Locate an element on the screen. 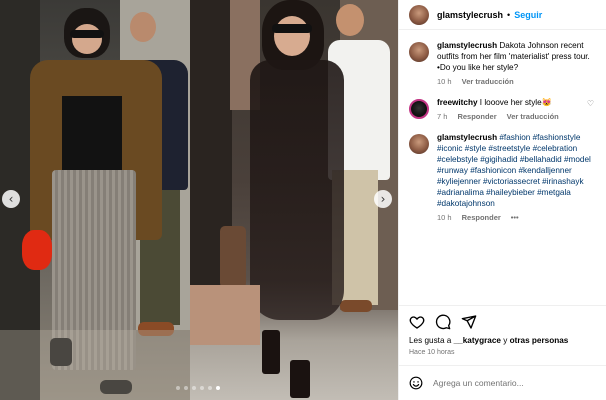 Image resolution: width=606 pixels, height=400 pixels. comment-bubble-icon is located at coordinates (443, 322).